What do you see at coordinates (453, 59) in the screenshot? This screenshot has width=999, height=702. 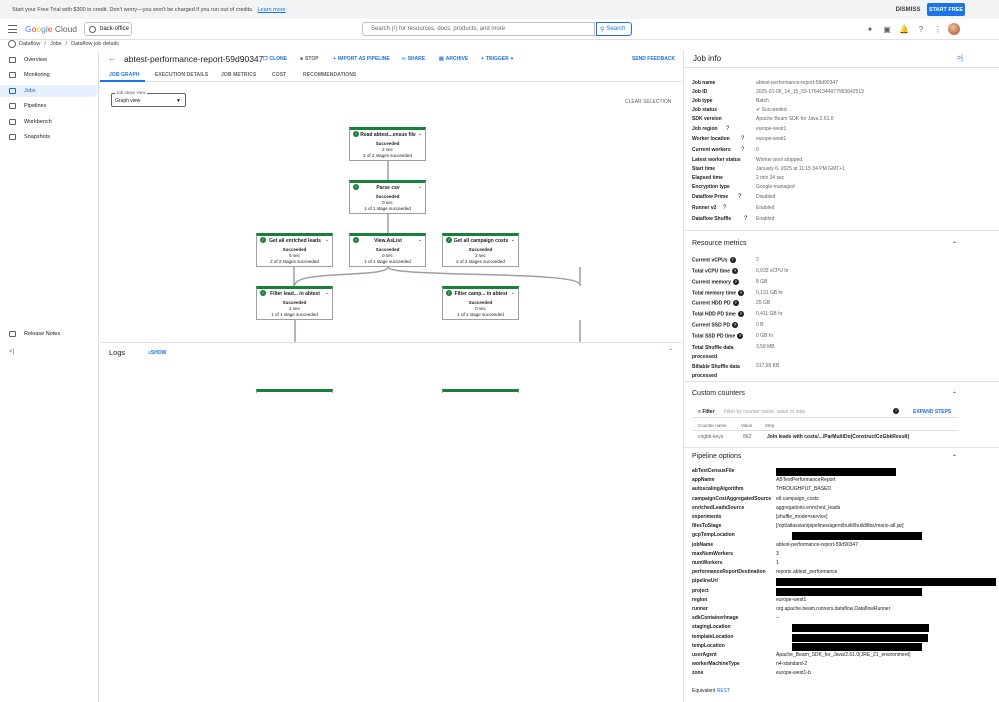 I see `archive-button: ▤ ARCHIVE` at bounding box center [453, 59].